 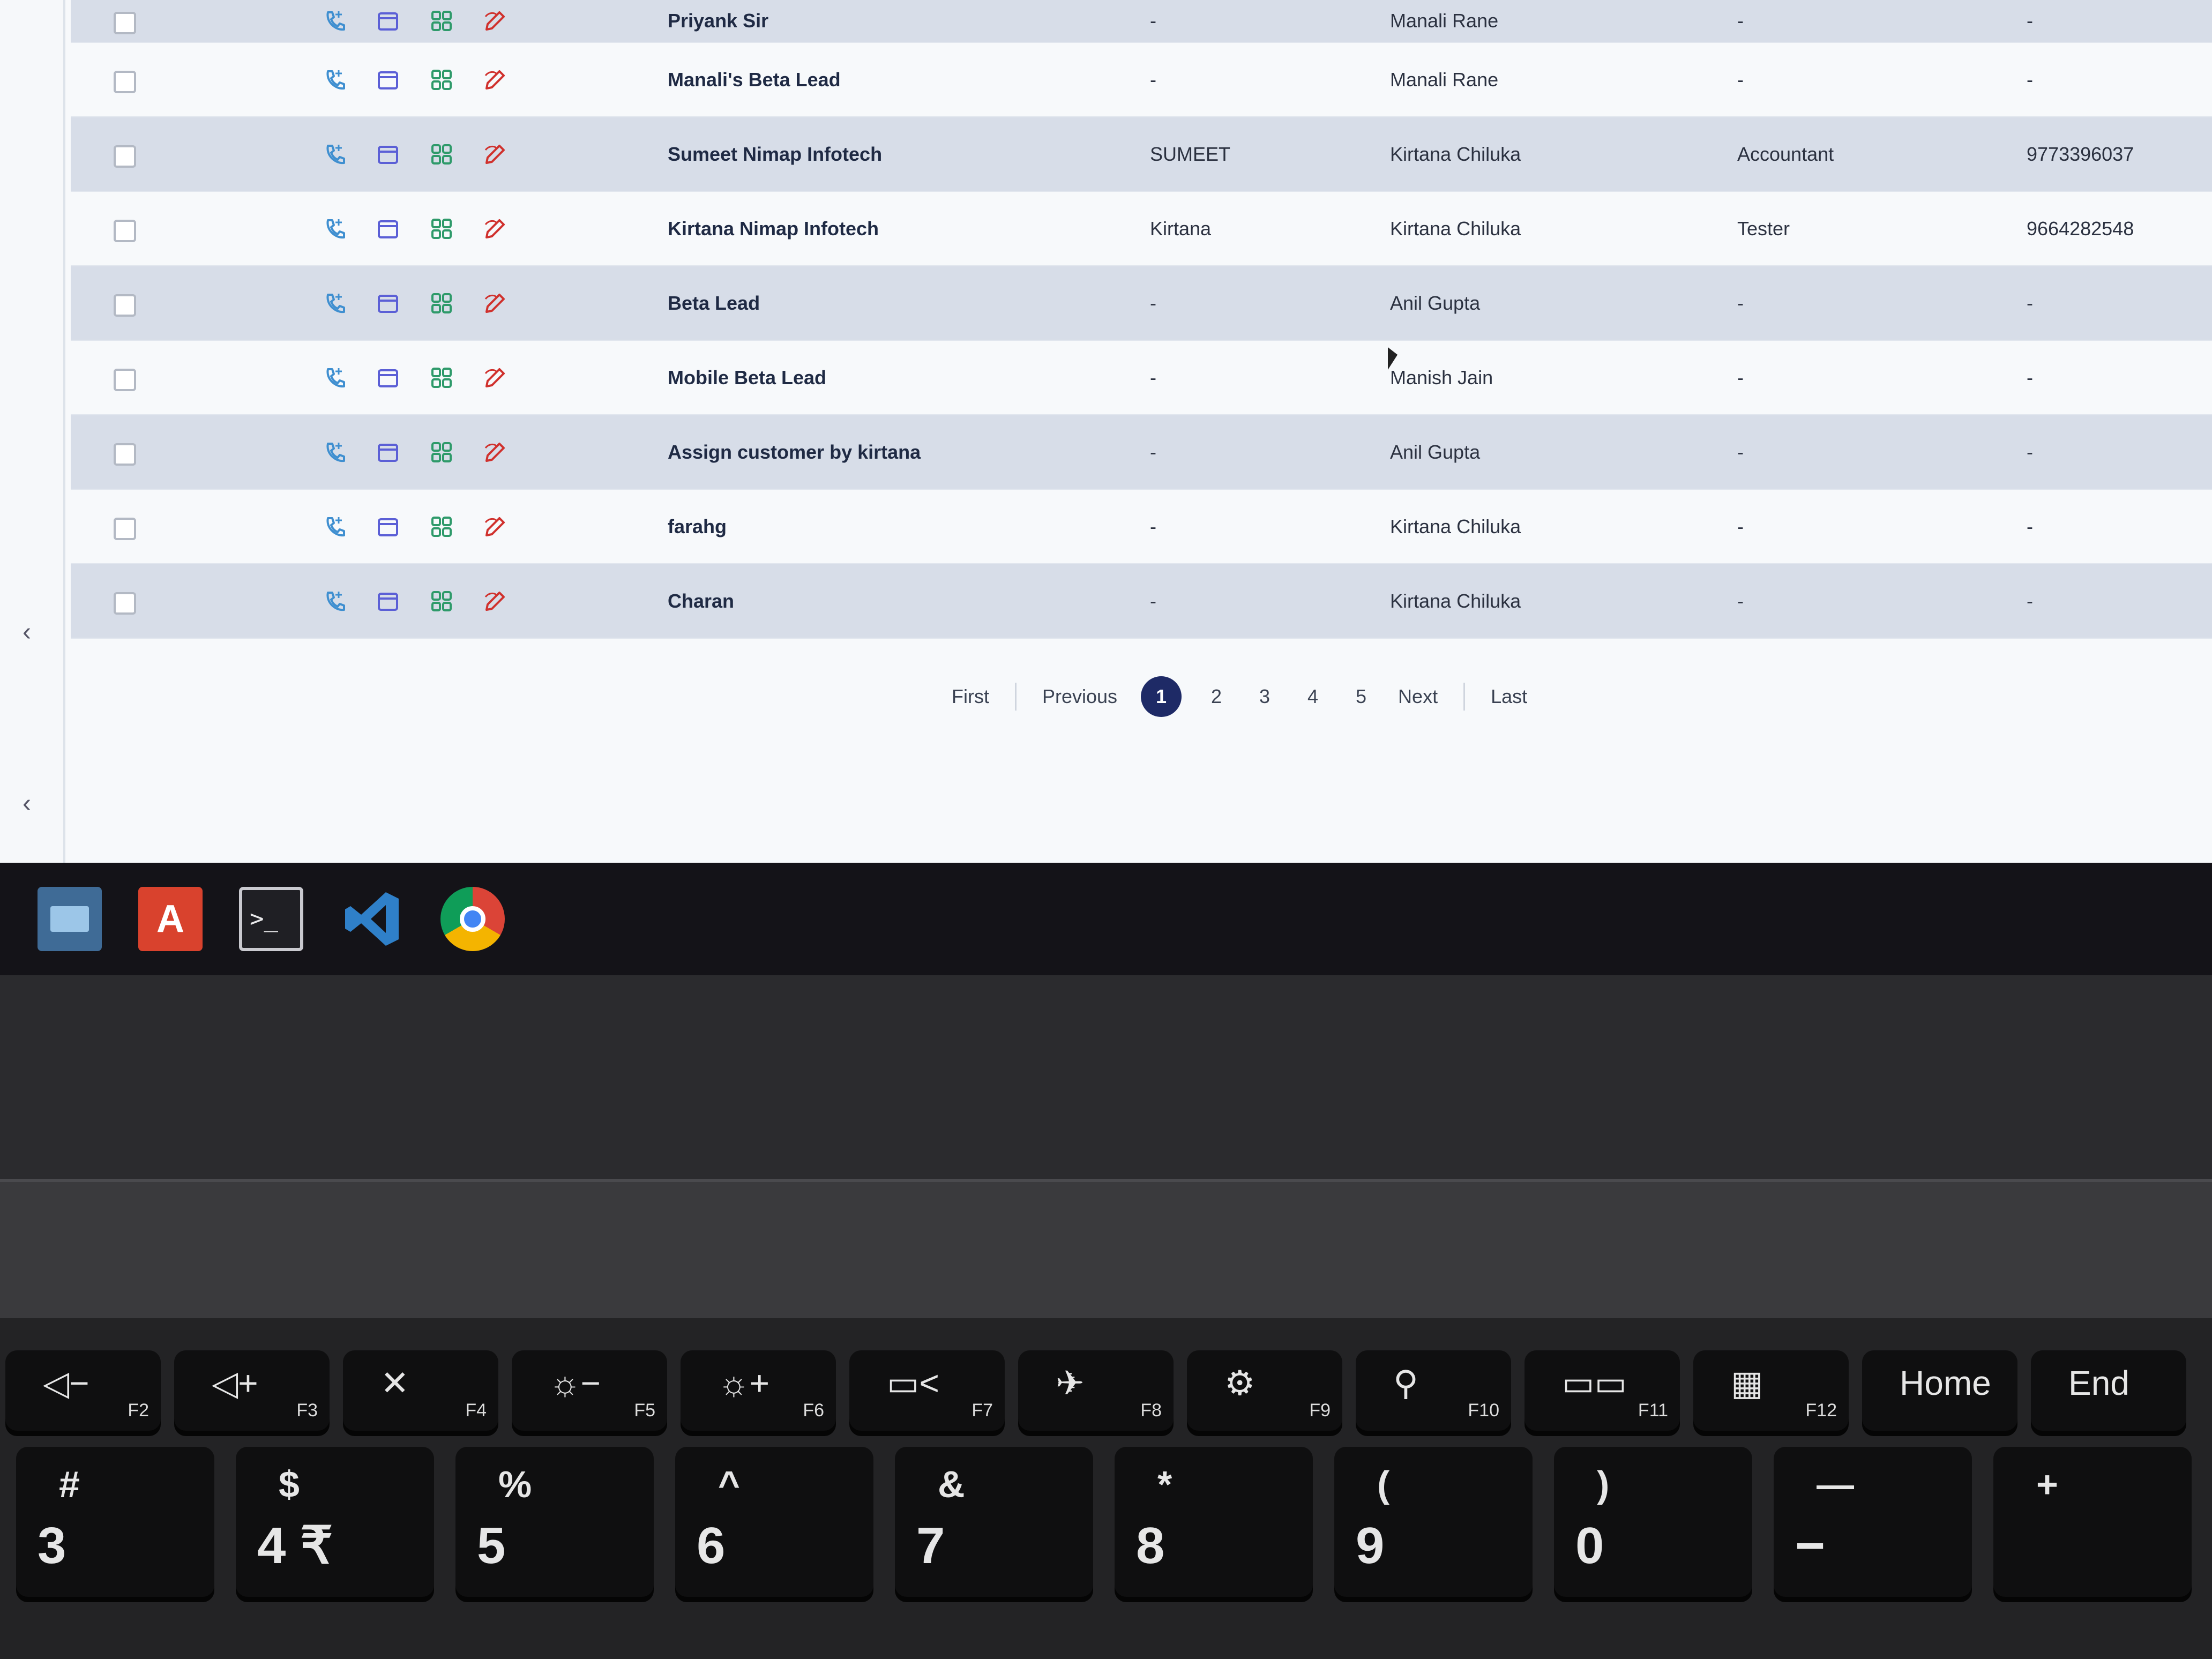 What do you see at coordinates (1264, 1390) in the screenshot?
I see `function-key: ⚙ F9` at bounding box center [1264, 1390].